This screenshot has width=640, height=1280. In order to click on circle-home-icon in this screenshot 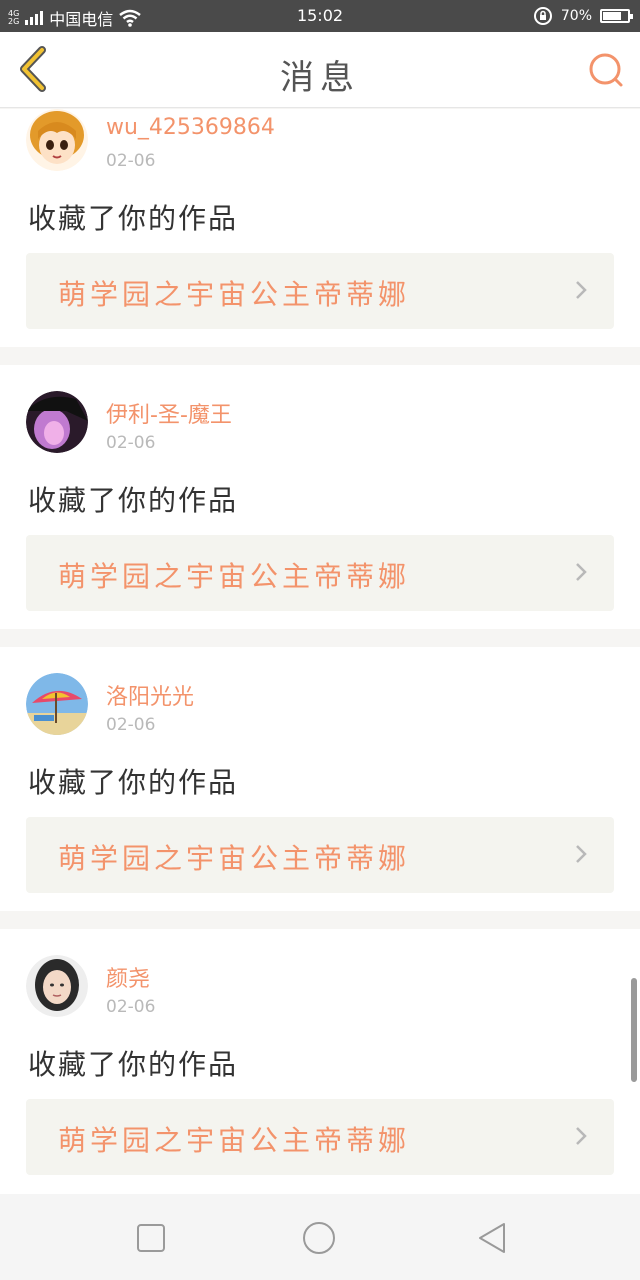, I will do `click(319, 1238)`.